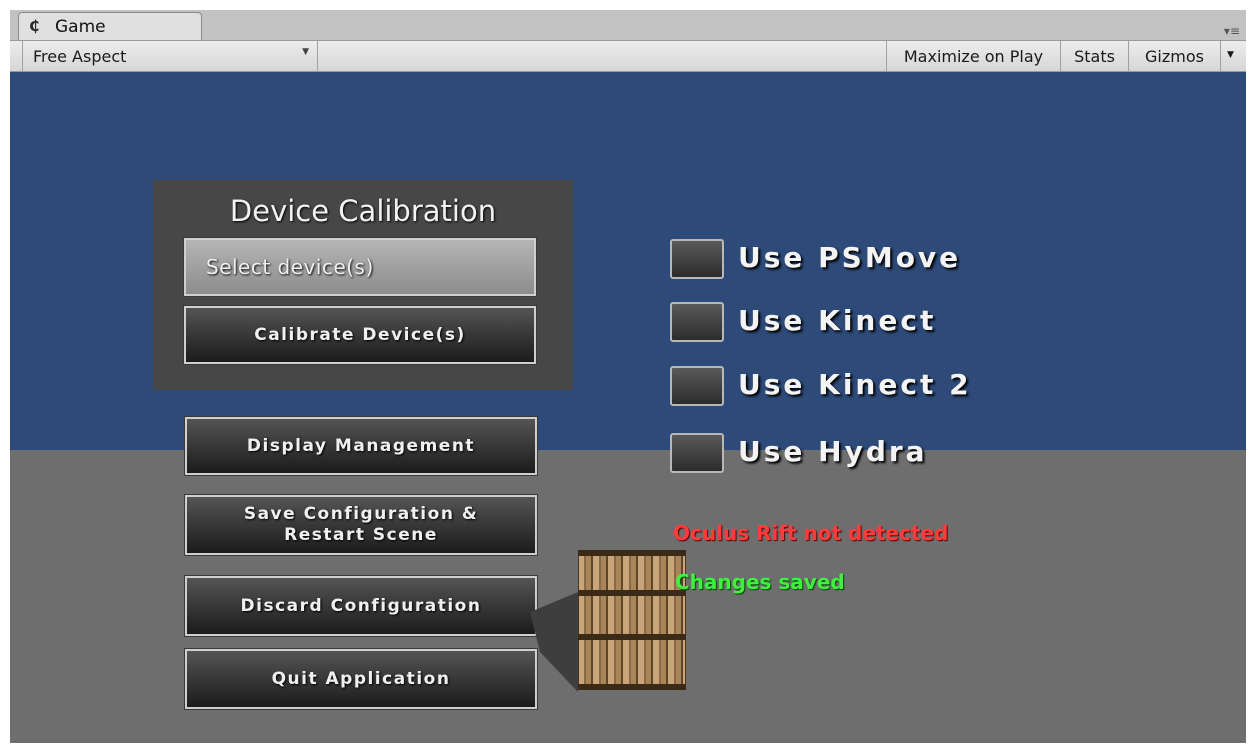 Image resolution: width=1250 pixels, height=745 pixels. Describe the element at coordinates (760, 582) in the screenshot. I see `changes-saved-text: Changes saved` at that location.